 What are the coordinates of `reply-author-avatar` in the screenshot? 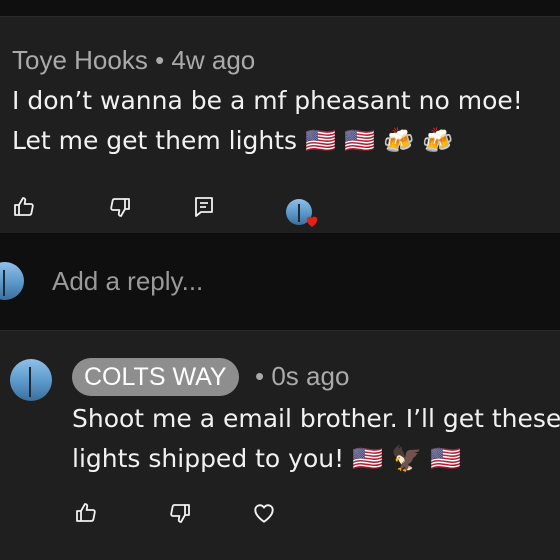 It's located at (31, 380).